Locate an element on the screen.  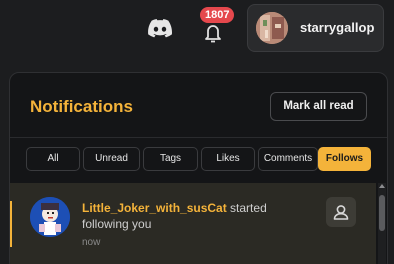
scroll-up-arrow is located at coordinates (382, 186).